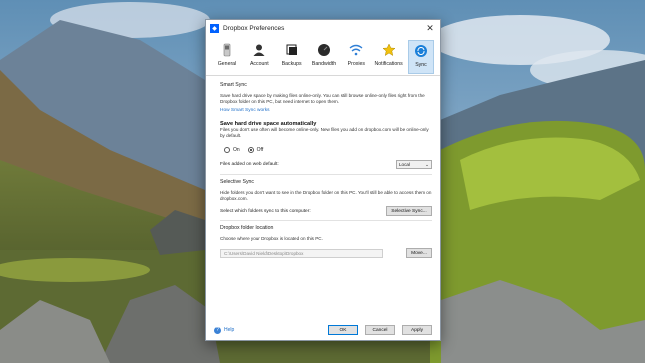 Image resolution: width=645 pixels, height=363 pixels. I want to click on radio-on, so click(227, 150).